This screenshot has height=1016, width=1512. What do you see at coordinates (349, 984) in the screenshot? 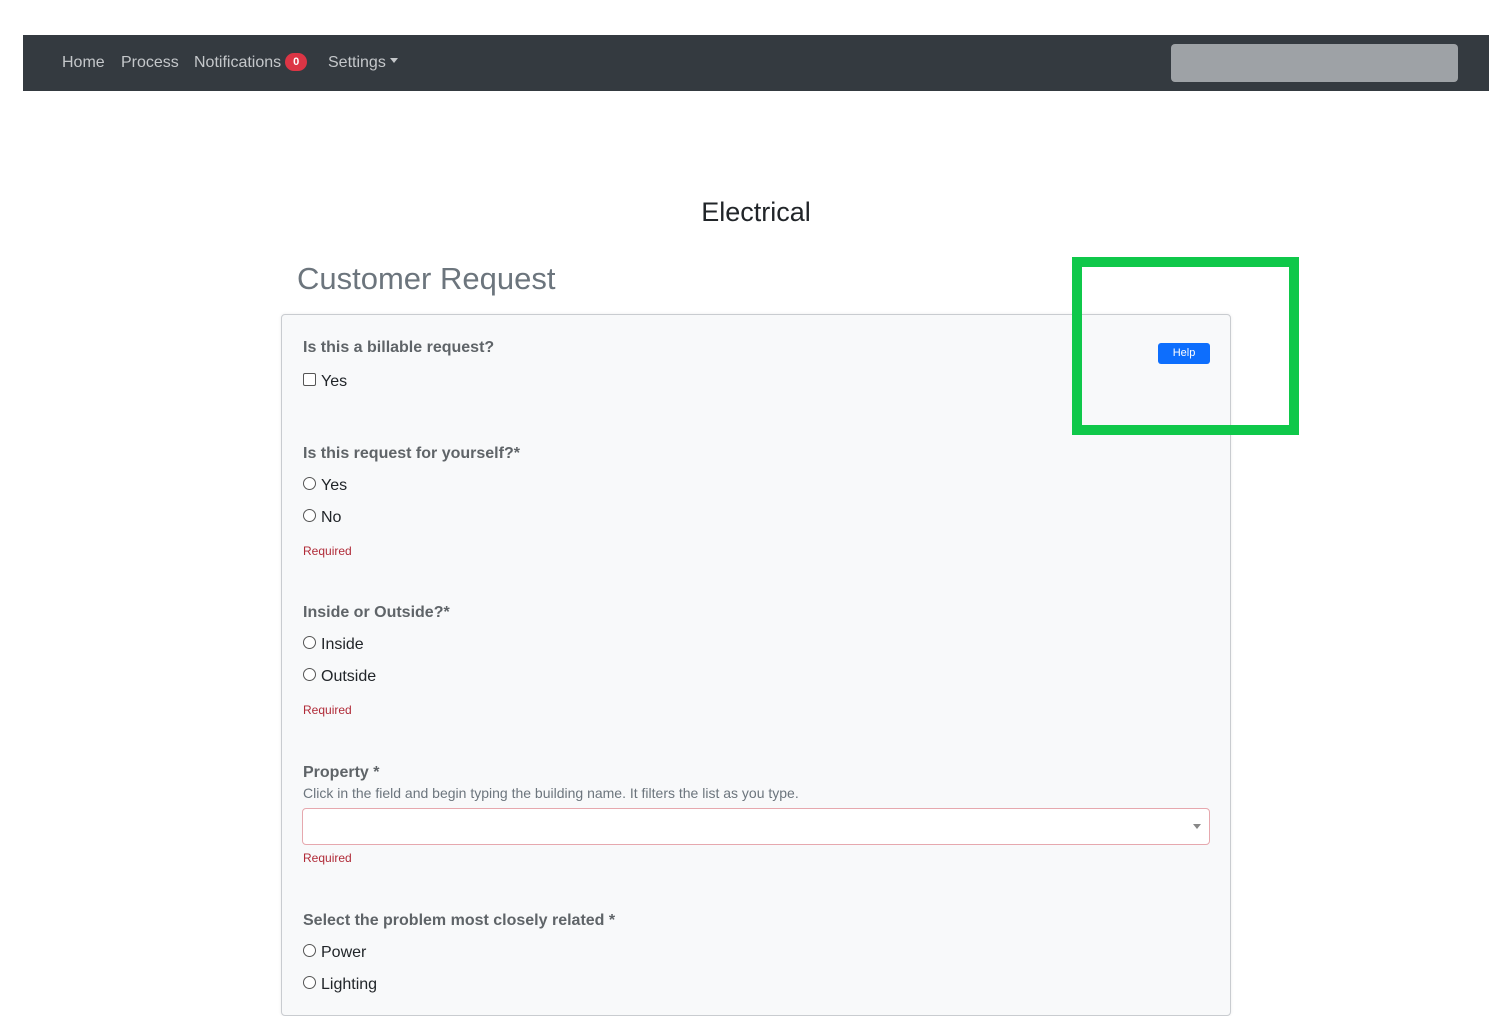
I see `problem-lighting-label: Lighting` at bounding box center [349, 984].